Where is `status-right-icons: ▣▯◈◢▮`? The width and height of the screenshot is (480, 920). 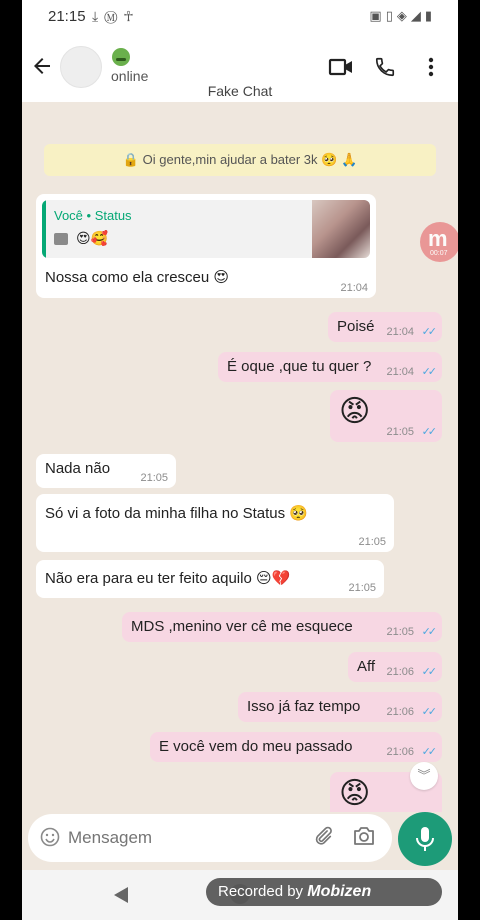
status-right-icons: ▣▯◈◢▮ is located at coordinates (402, 16).